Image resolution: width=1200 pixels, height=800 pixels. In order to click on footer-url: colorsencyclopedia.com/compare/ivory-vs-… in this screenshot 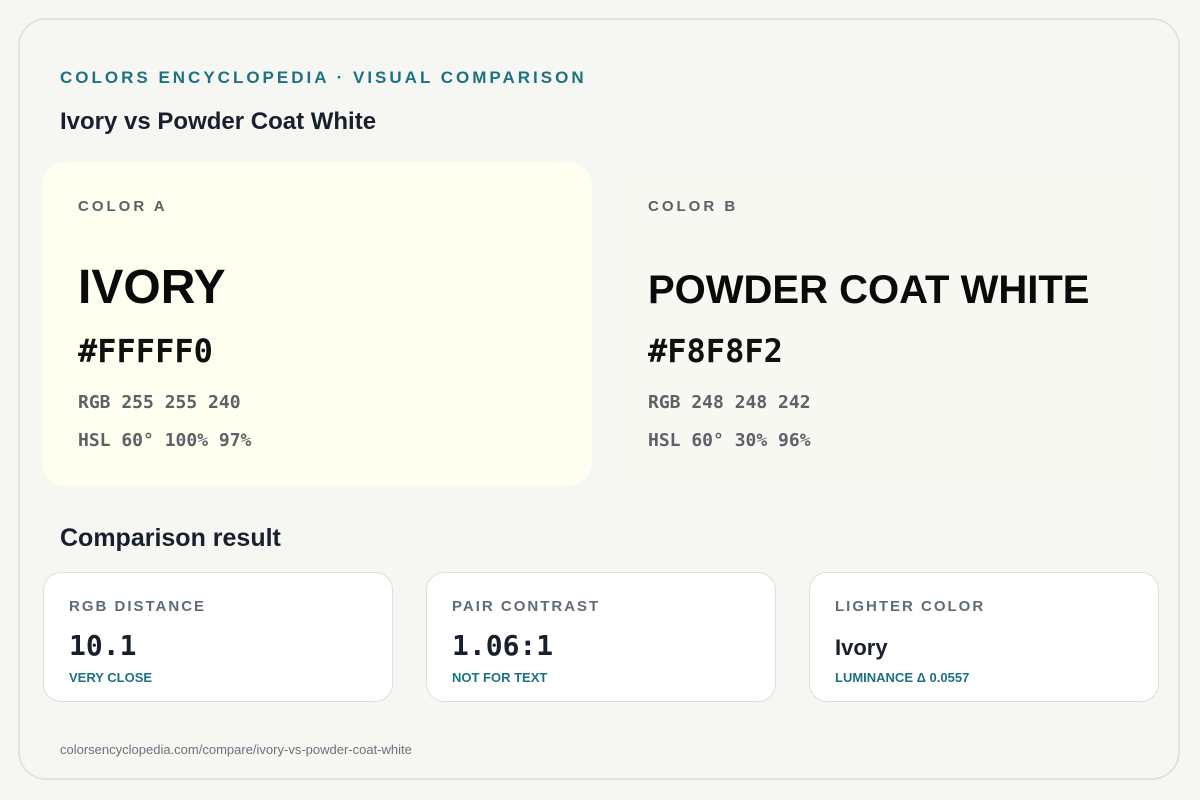, I will do `click(236, 749)`.